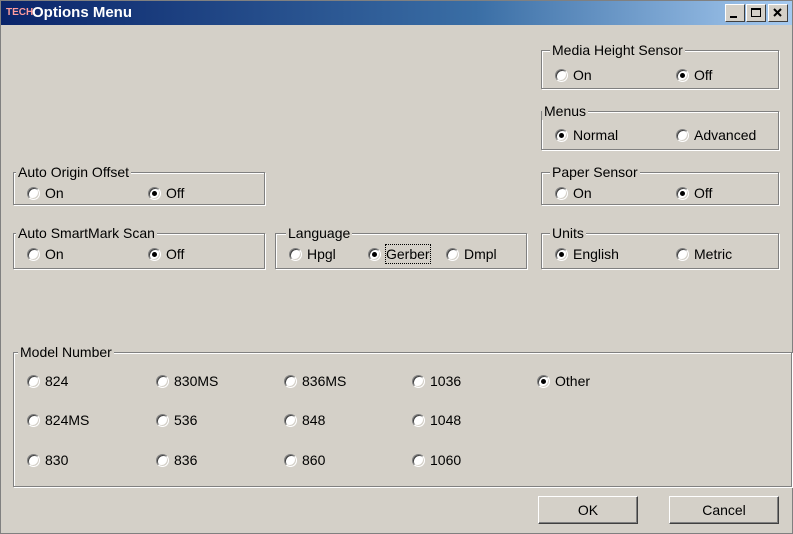 The width and height of the screenshot is (793, 534). Describe the element at coordinates (82, 12) in the screenshot. I see `window-title: Options Menu` at that location.